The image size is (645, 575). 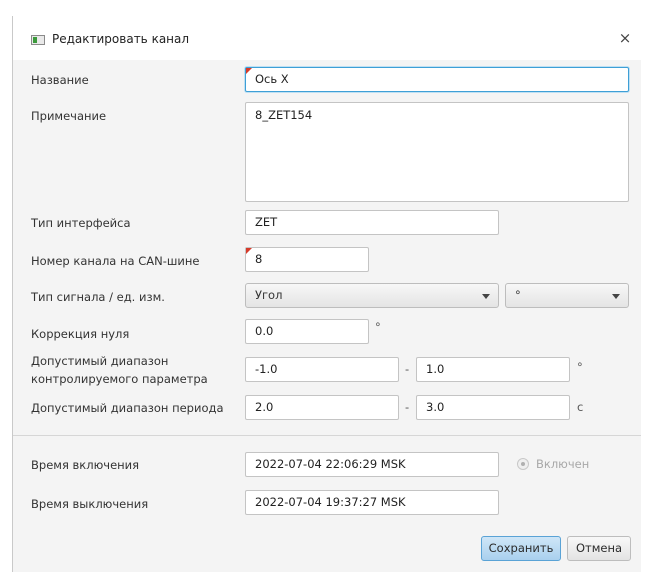 I want to click on app-window-icon, so click(x=38, y=40).